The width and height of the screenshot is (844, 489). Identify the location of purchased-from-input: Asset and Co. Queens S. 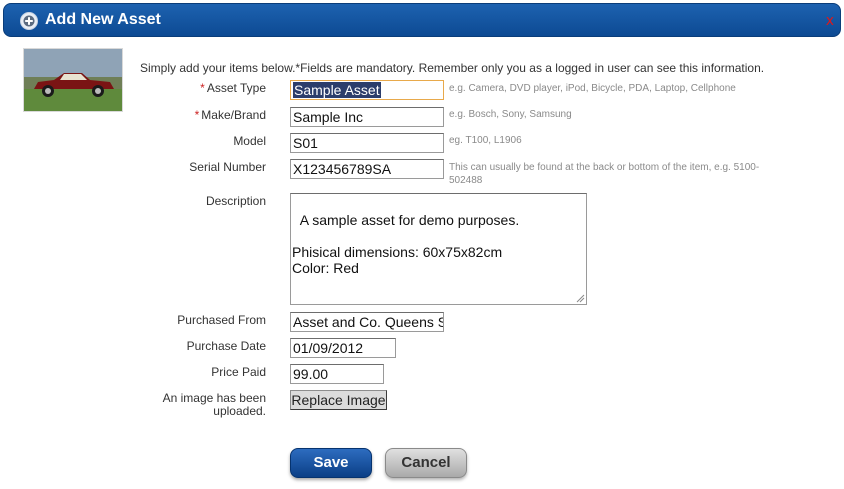
(367, 322).